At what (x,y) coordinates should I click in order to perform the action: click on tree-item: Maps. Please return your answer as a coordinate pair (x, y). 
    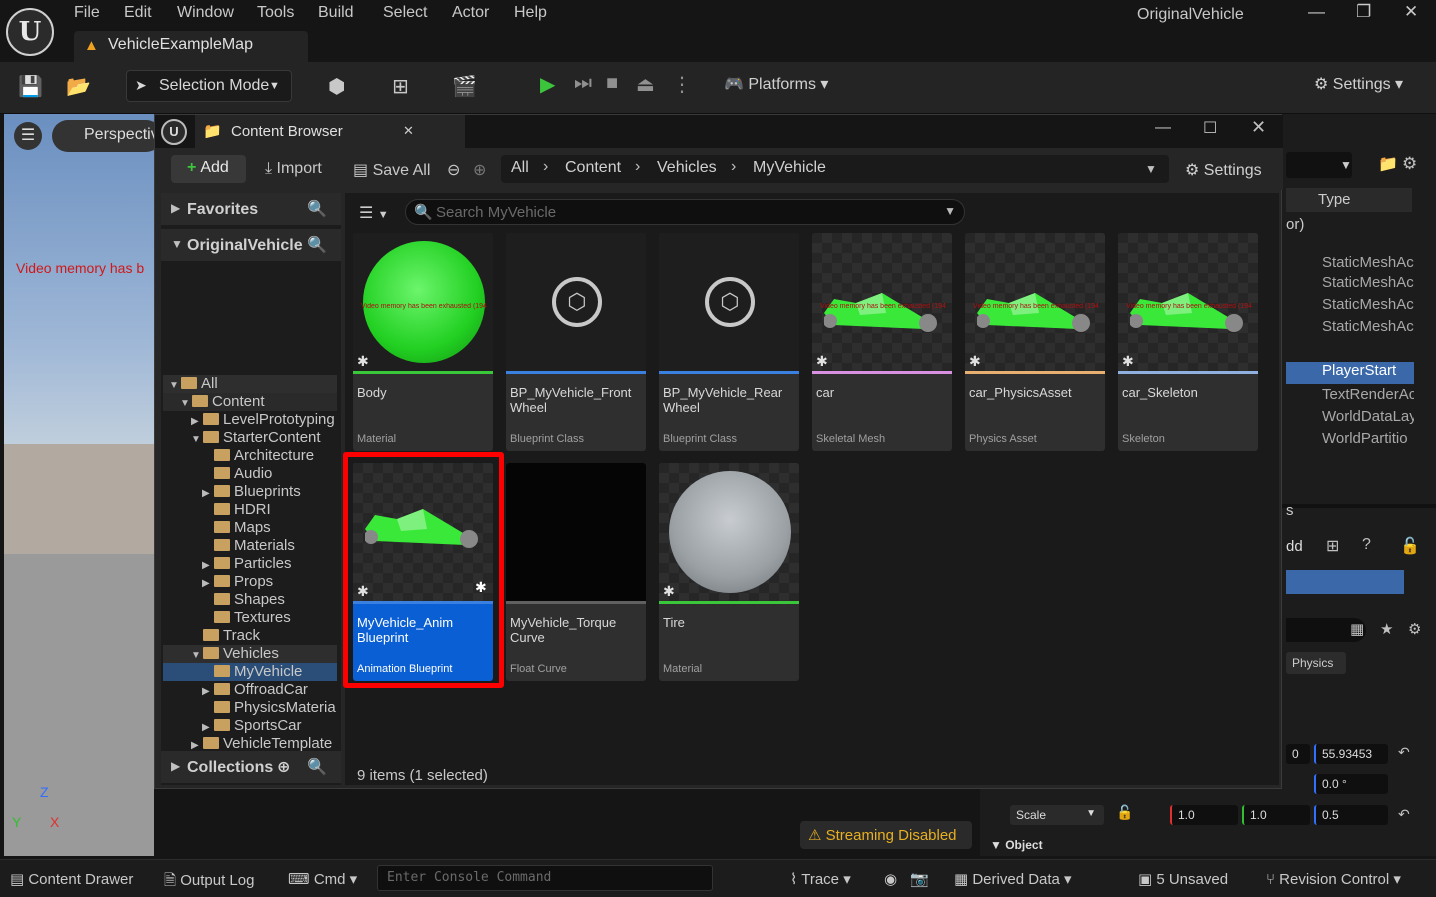
    Looking at the image, I should click on (236, 528).